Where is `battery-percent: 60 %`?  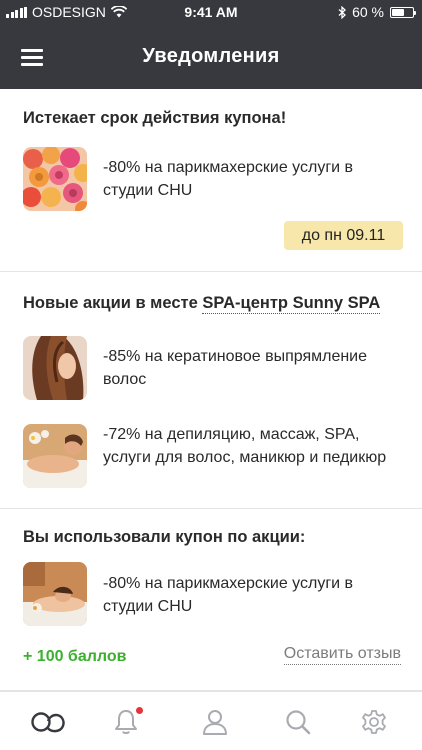
battery-percent: 60 % is located at coordinates (368, 12).